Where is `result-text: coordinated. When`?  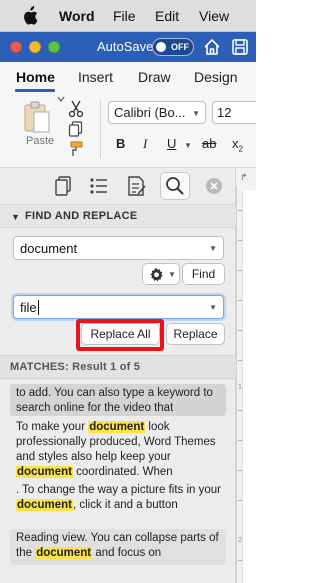
result-text: coordinated. When is located at coordinates (122, 472).